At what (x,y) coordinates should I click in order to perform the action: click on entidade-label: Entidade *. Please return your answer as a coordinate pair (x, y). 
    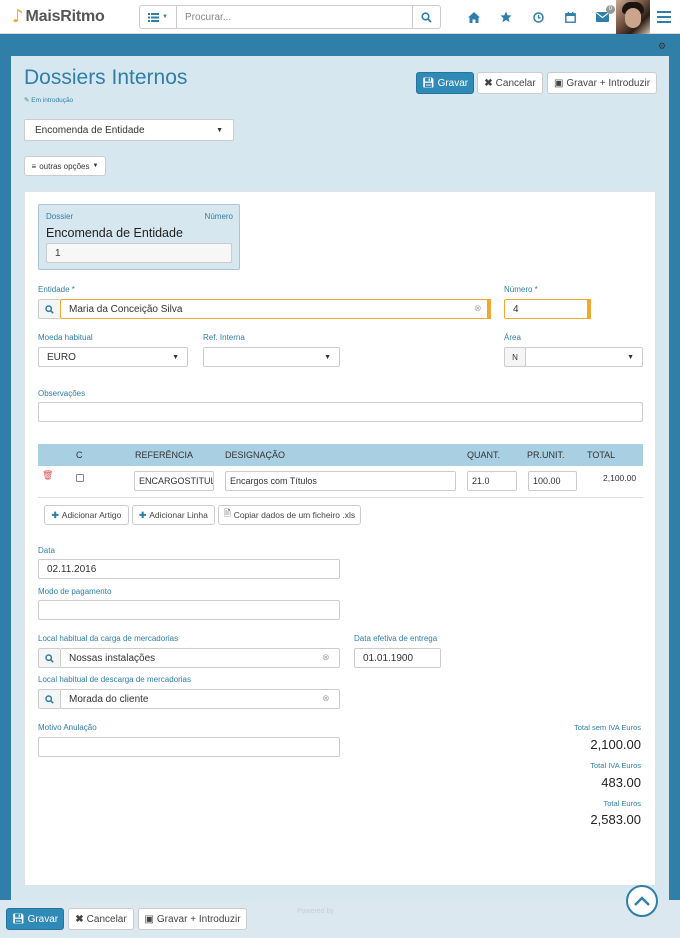
    Looking at the image, I should click on (56, 289).